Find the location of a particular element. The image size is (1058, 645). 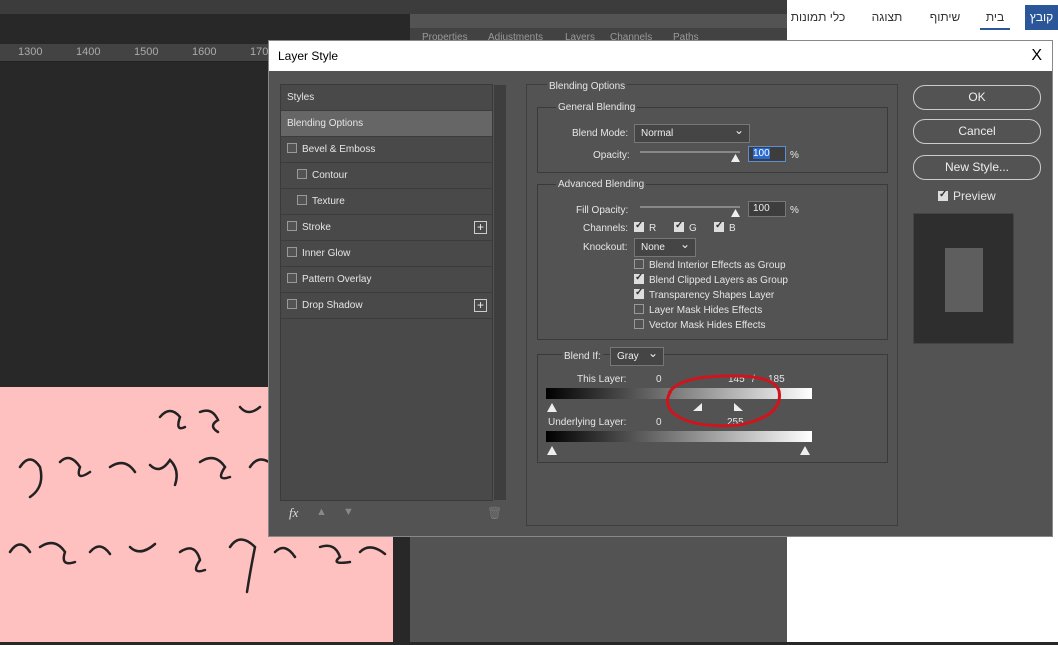

tab-share: שיתוף is located at coordinates (945, 17).